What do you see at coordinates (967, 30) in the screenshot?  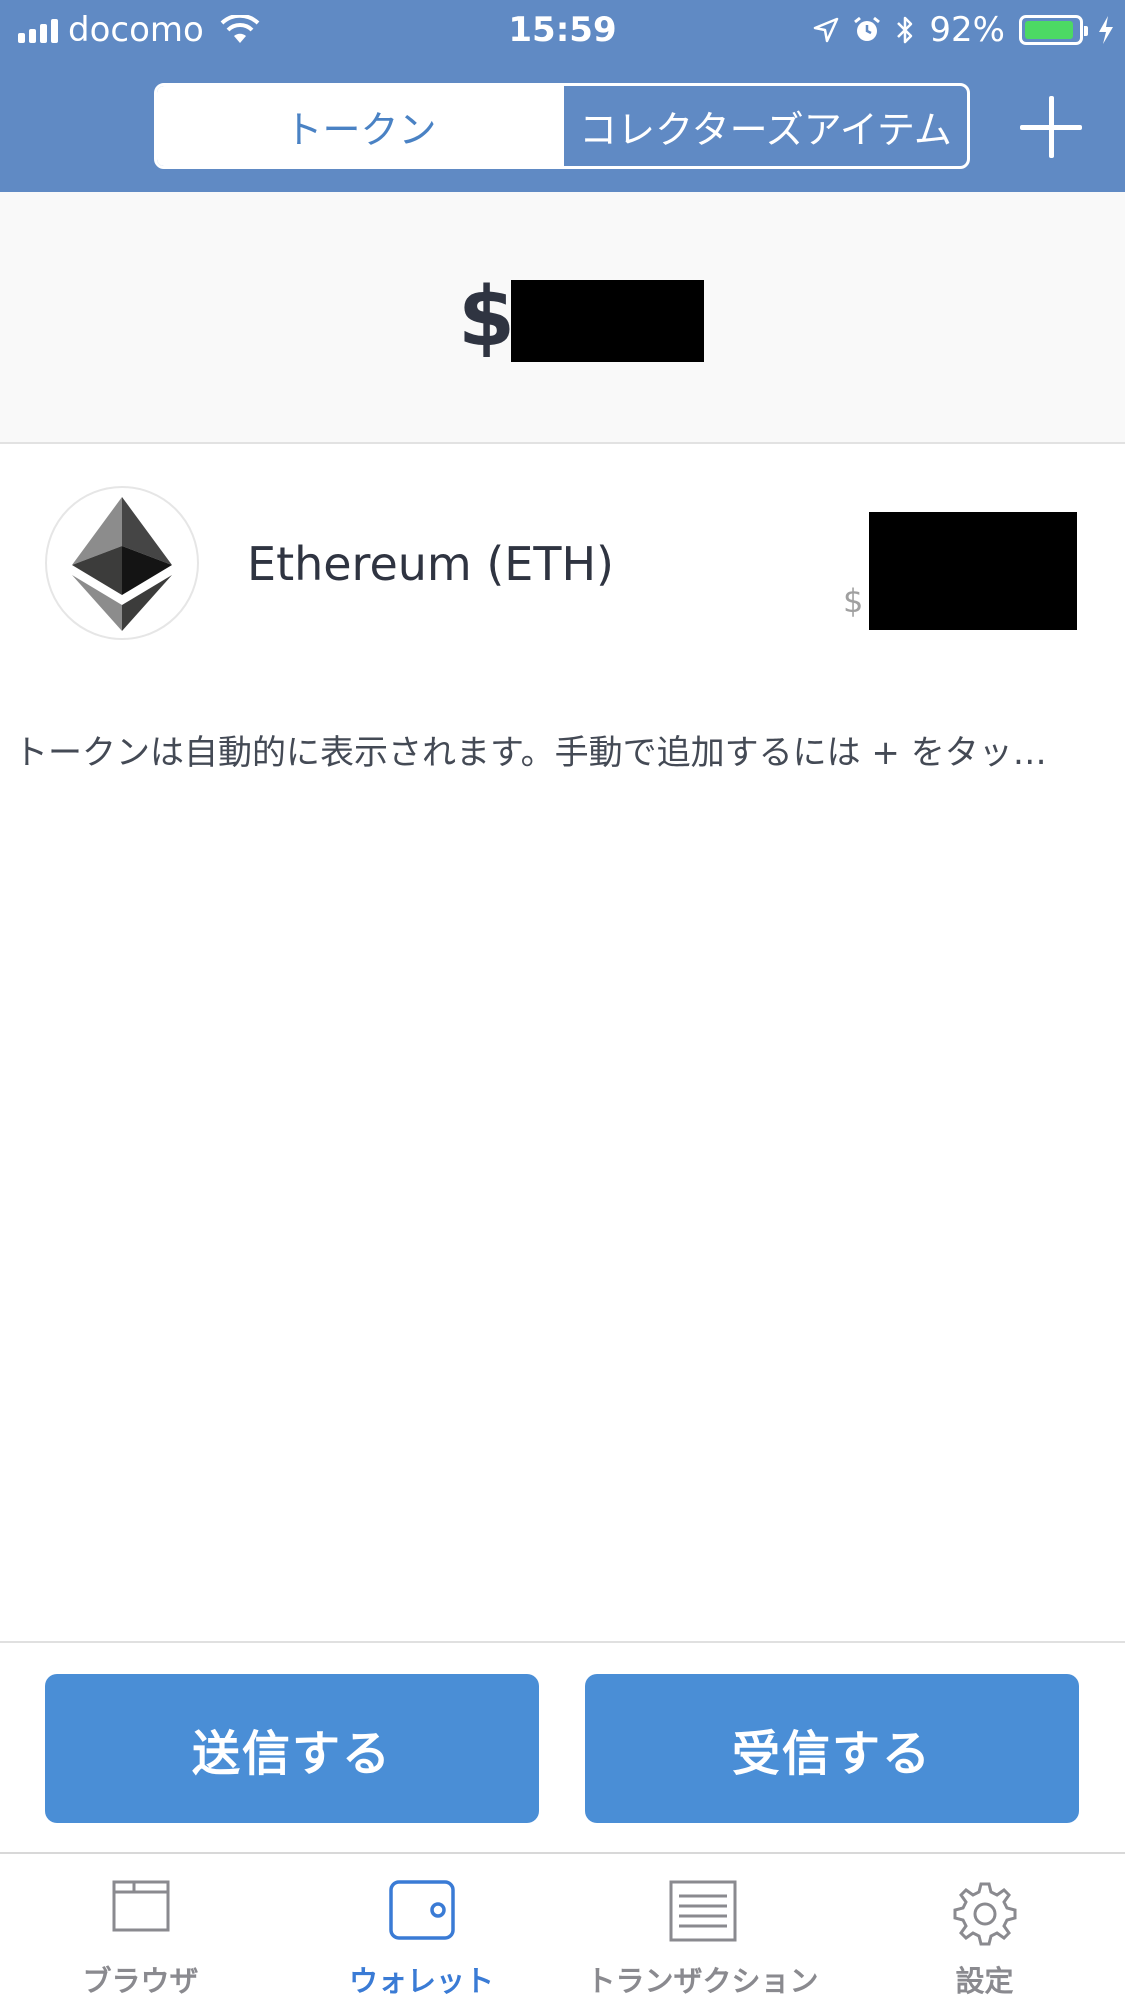 I see `battery-percent: 92%` at bounding box center [967, 30].